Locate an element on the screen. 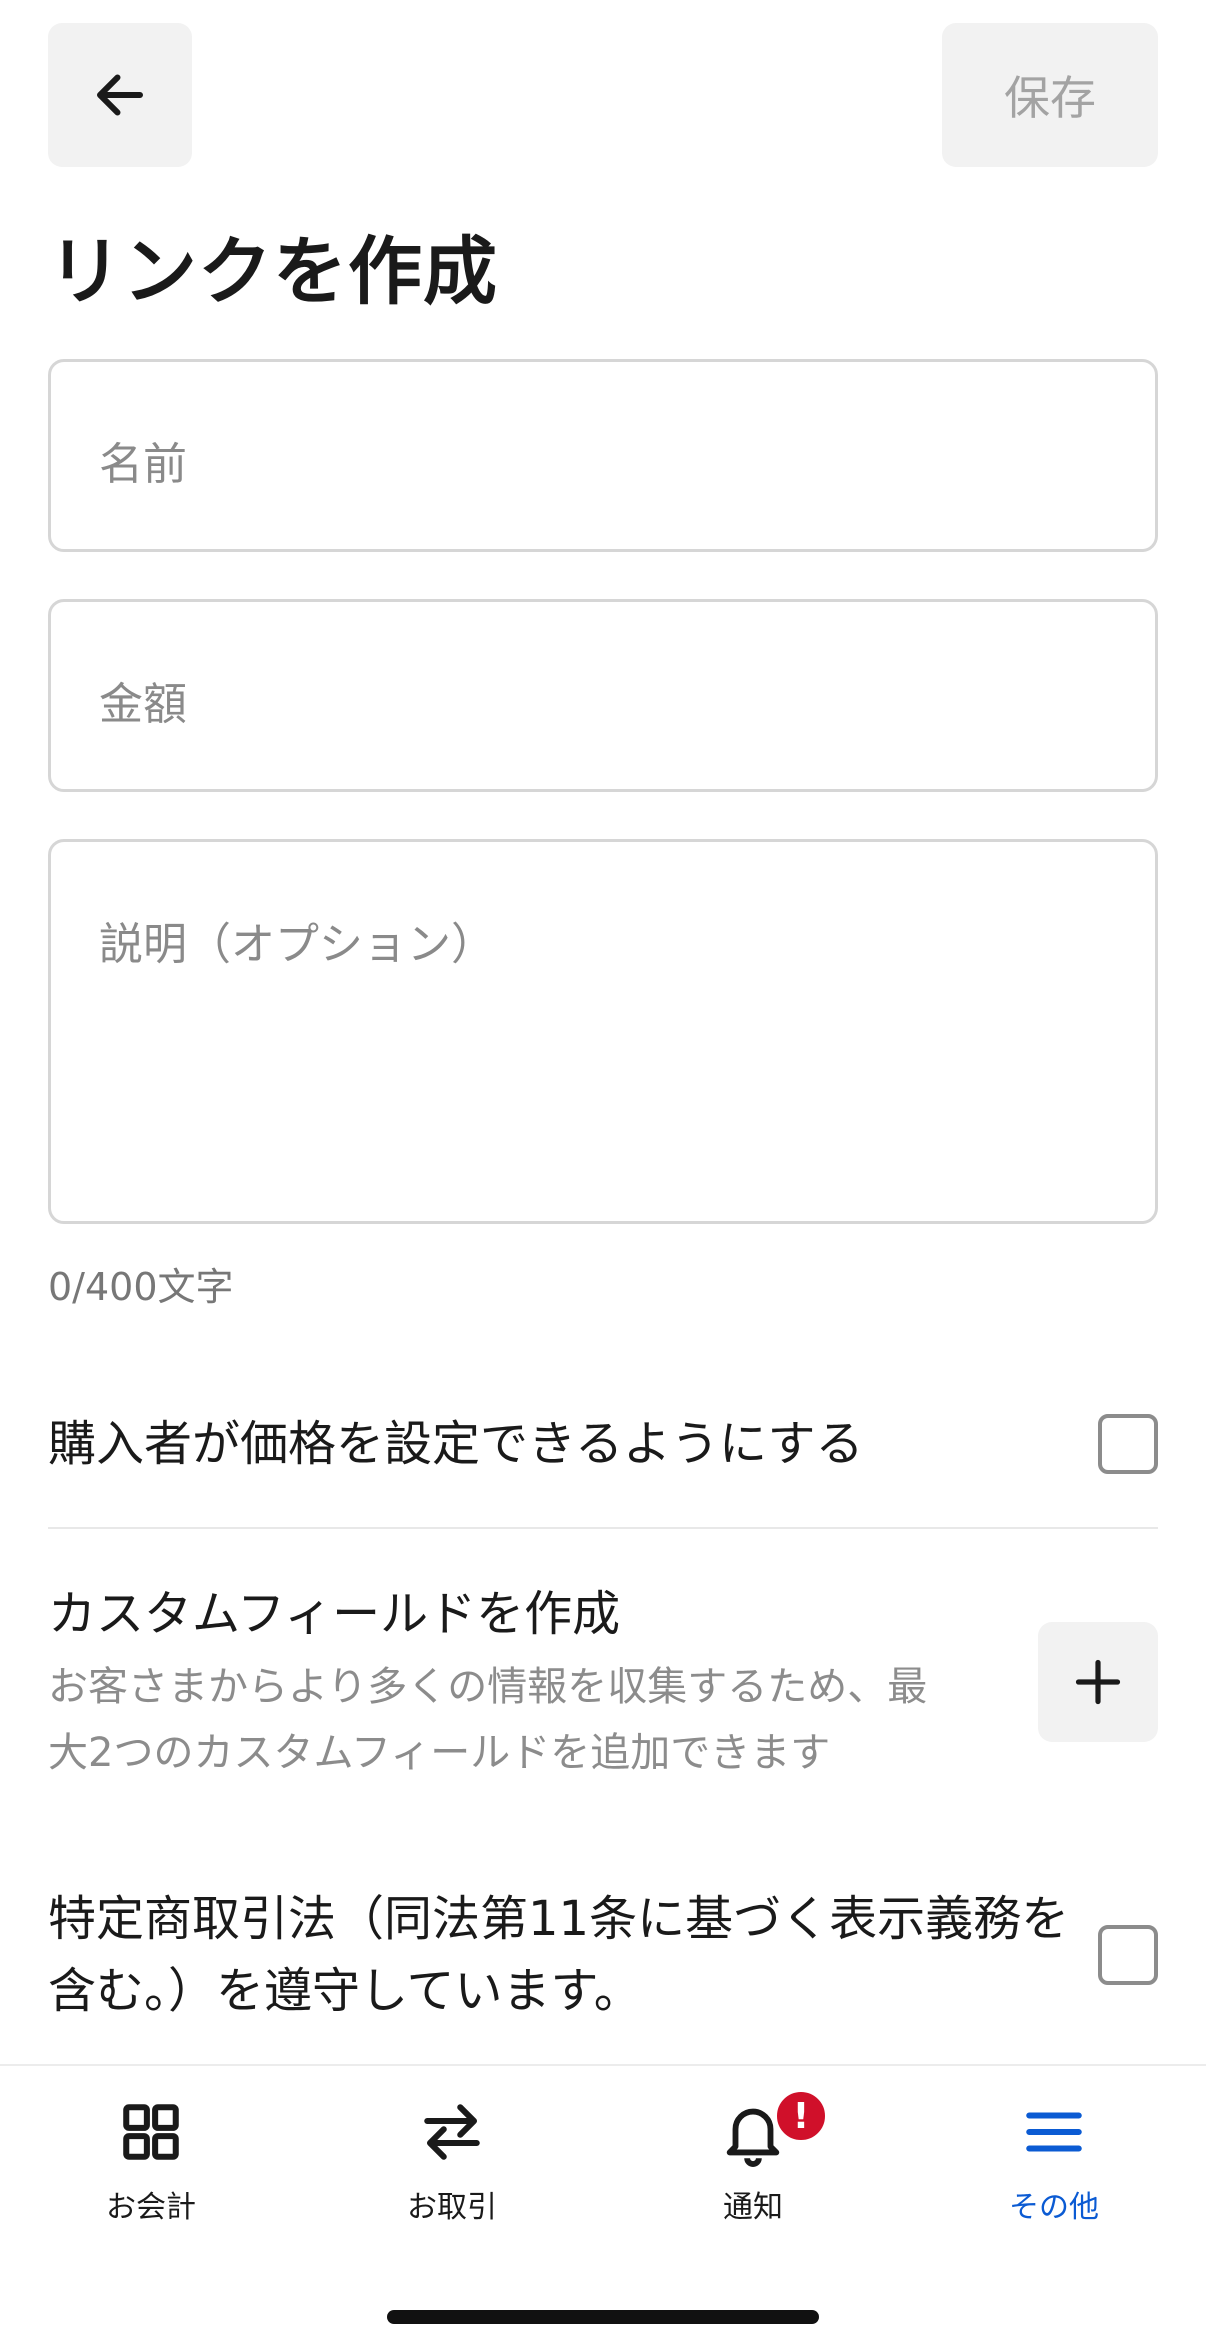  home-indicator is located at coordinates (603, 2317).